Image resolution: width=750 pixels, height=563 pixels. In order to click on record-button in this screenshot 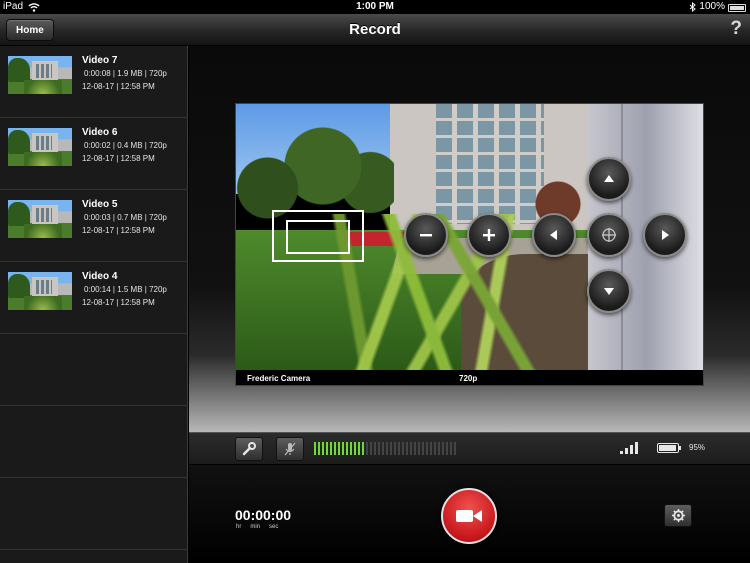, I will do `click(469, 516)`.